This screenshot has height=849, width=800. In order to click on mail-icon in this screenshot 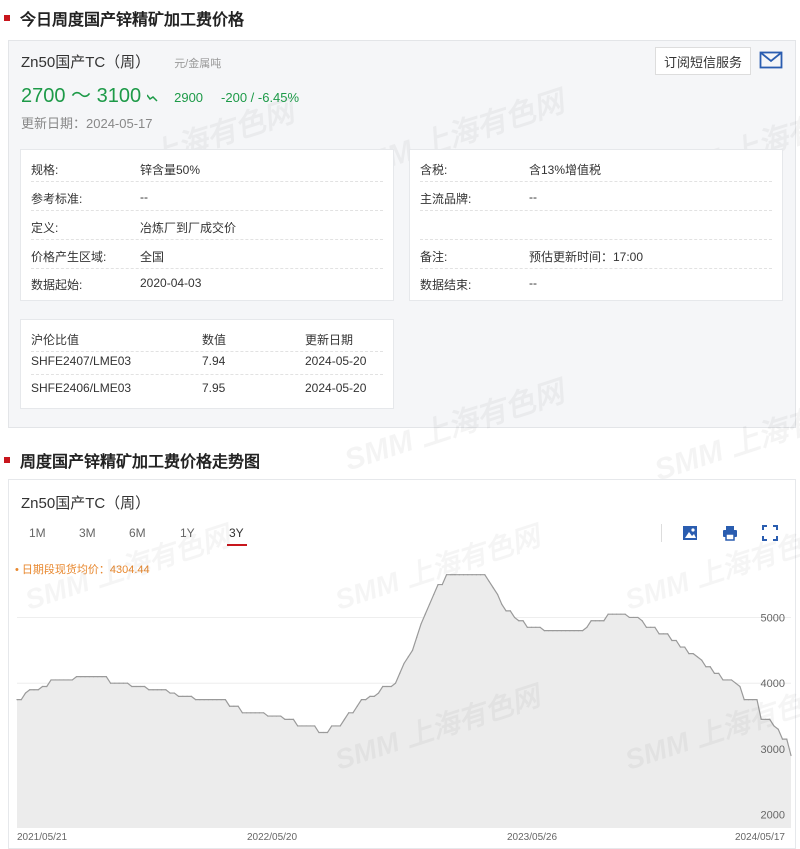, I will do `click(771, 60)`.